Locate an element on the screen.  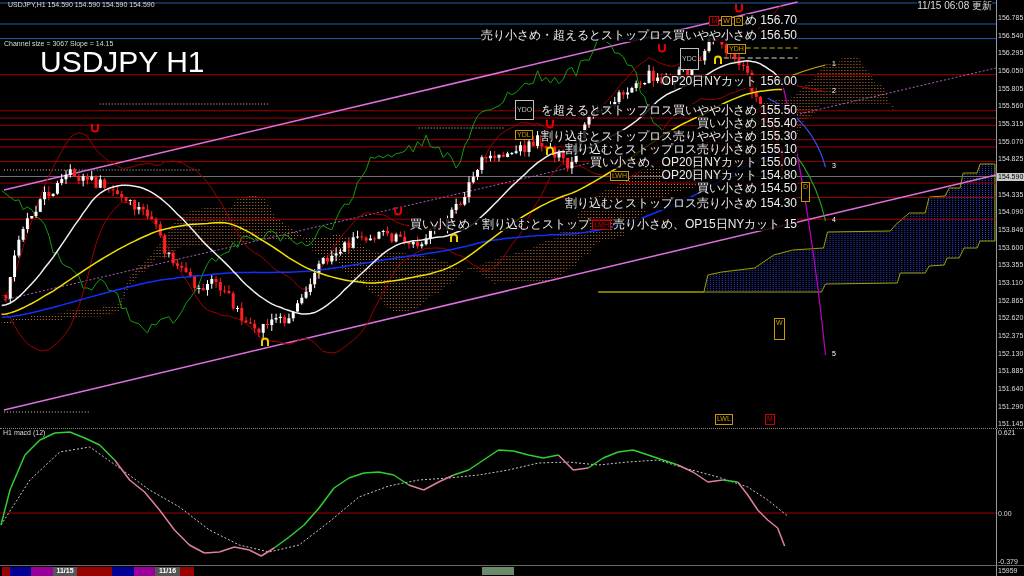
chart-title: USDJPY H1 is located at coordinates (122, 62).